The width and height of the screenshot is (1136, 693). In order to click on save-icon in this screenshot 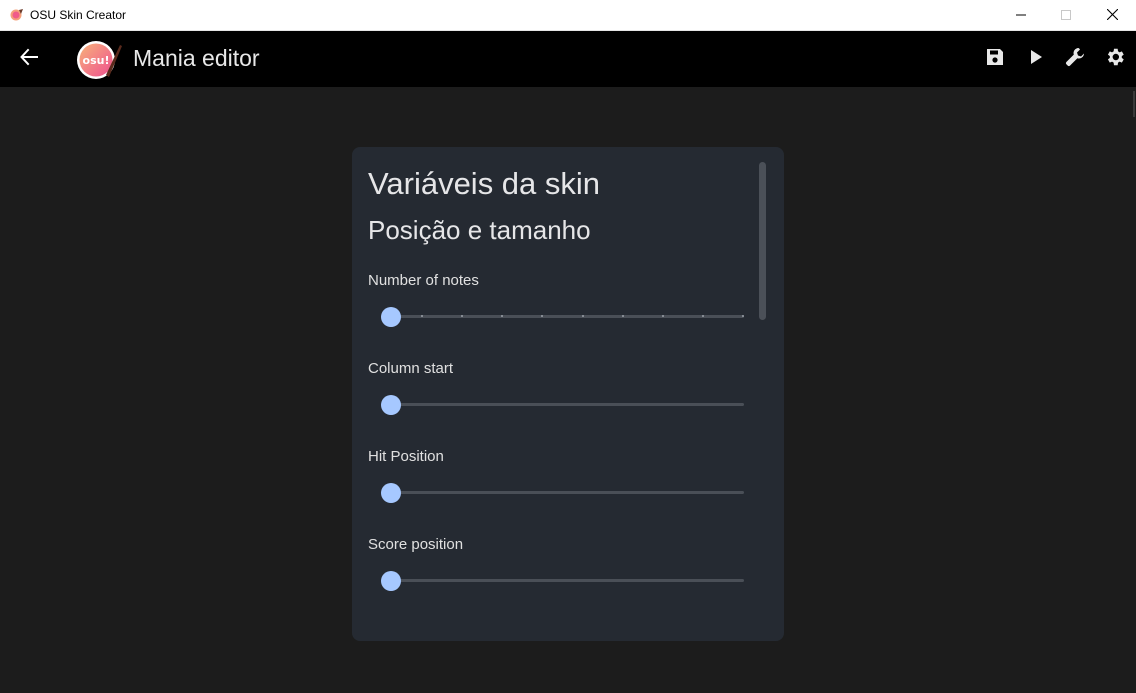, I will do `click(995, 59)`.